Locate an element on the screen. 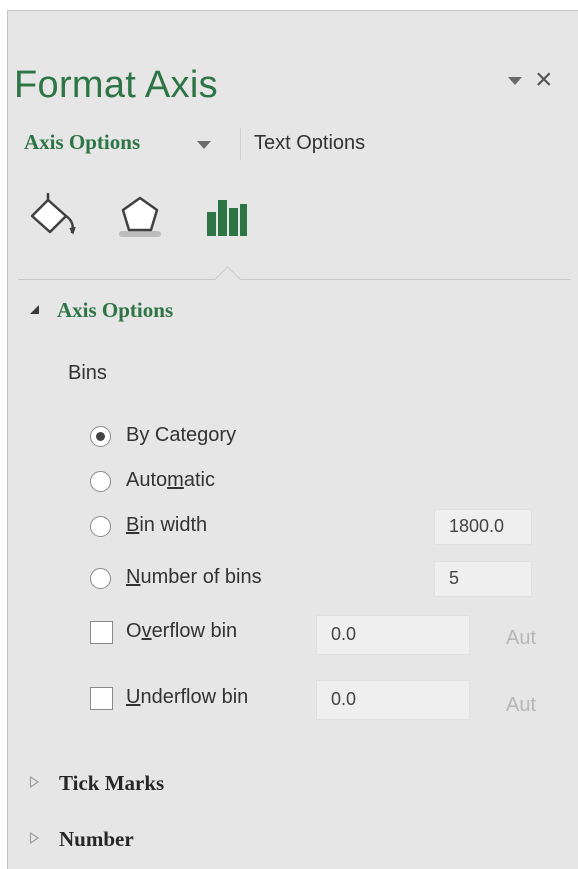 Image resolution: width=578 pixels, height=869 pixels. axis-options-section-header: Axis Options is located at coordinates (101, 310).